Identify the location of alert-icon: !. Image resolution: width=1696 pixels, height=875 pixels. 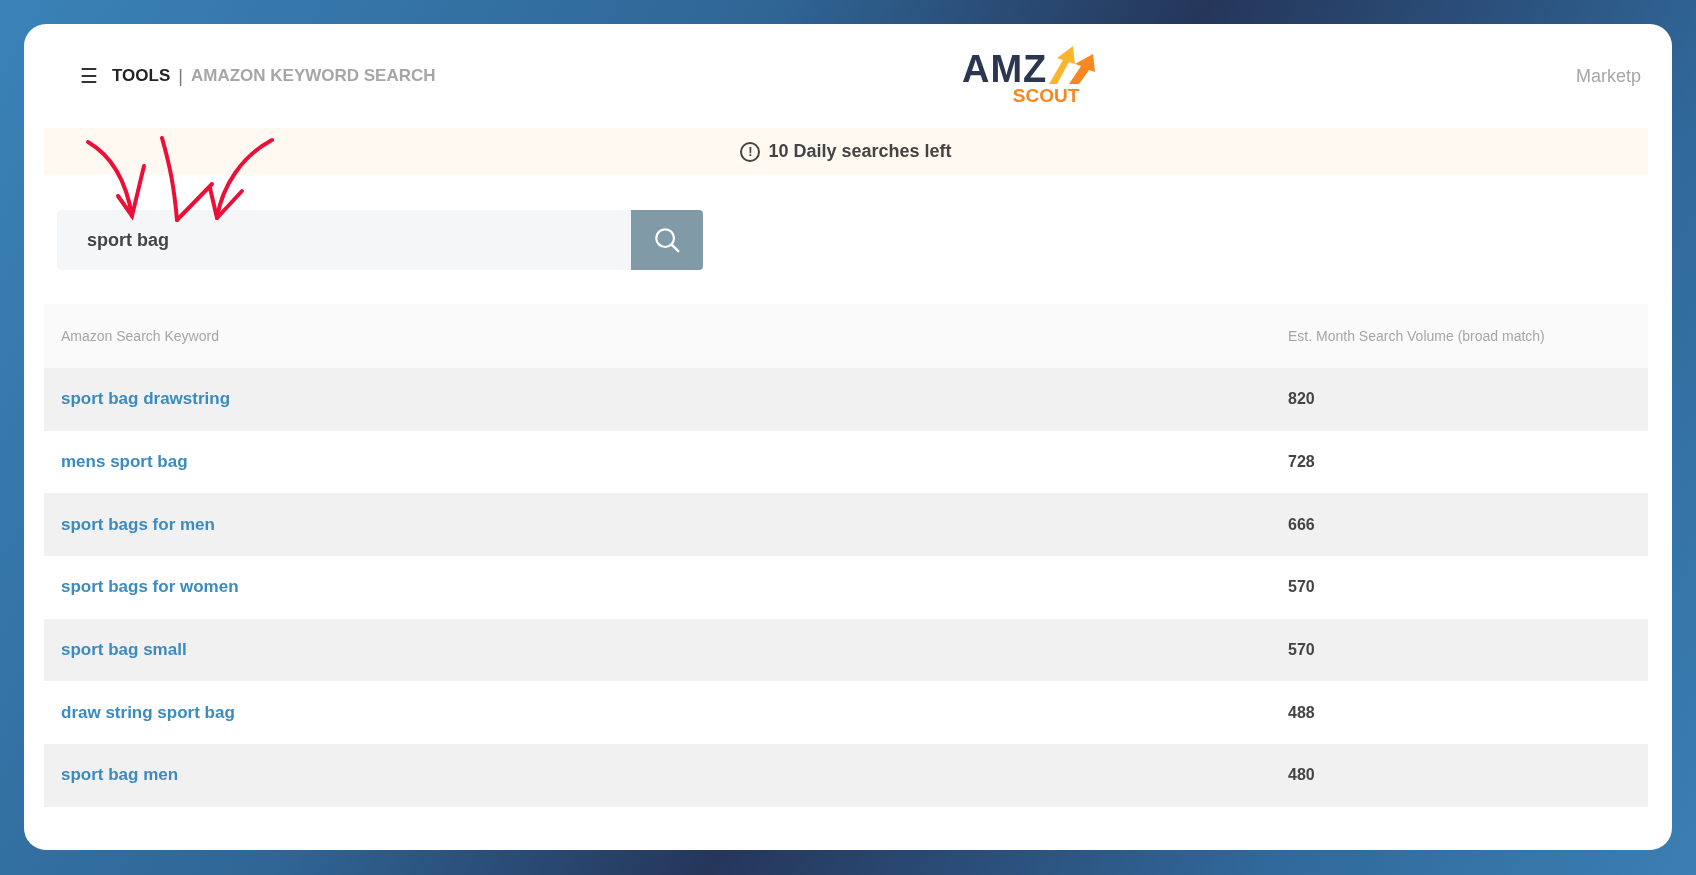
(750, 151).